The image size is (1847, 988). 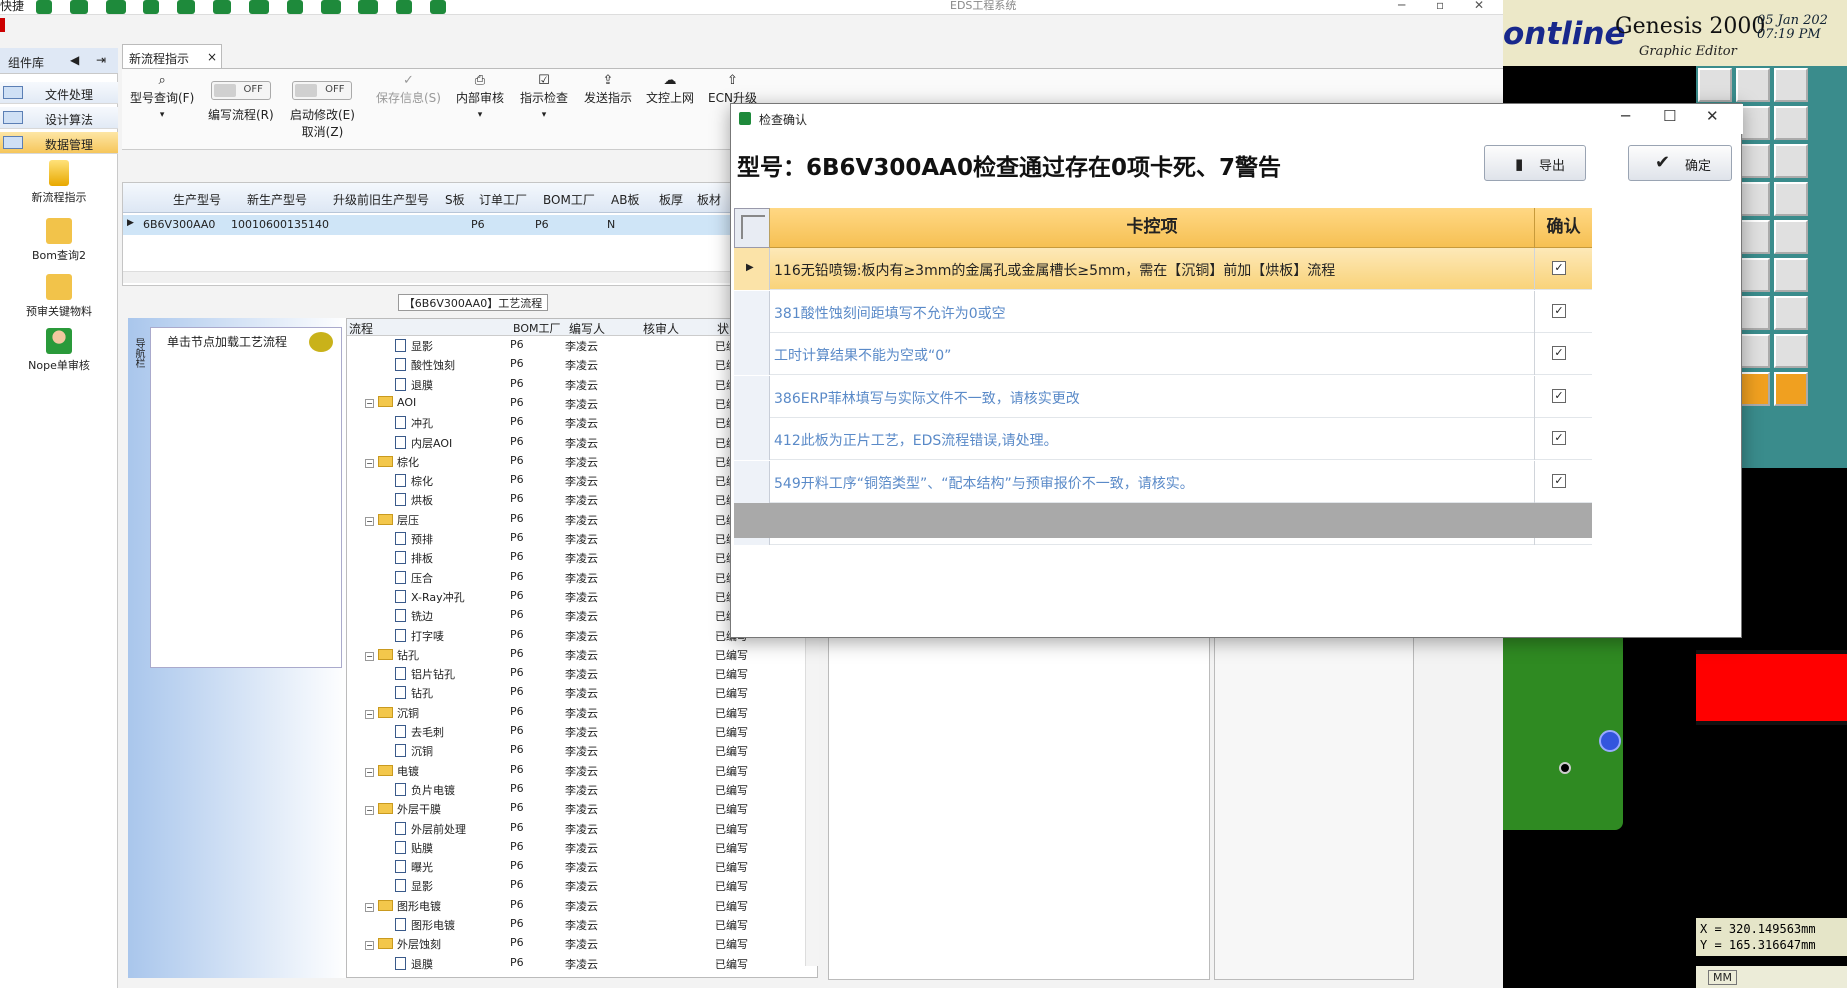 What do you see at coordinates (74, 60) in the screenshot?
I see `collapse-left-icon: ◀` at bounding box center [74, 60].